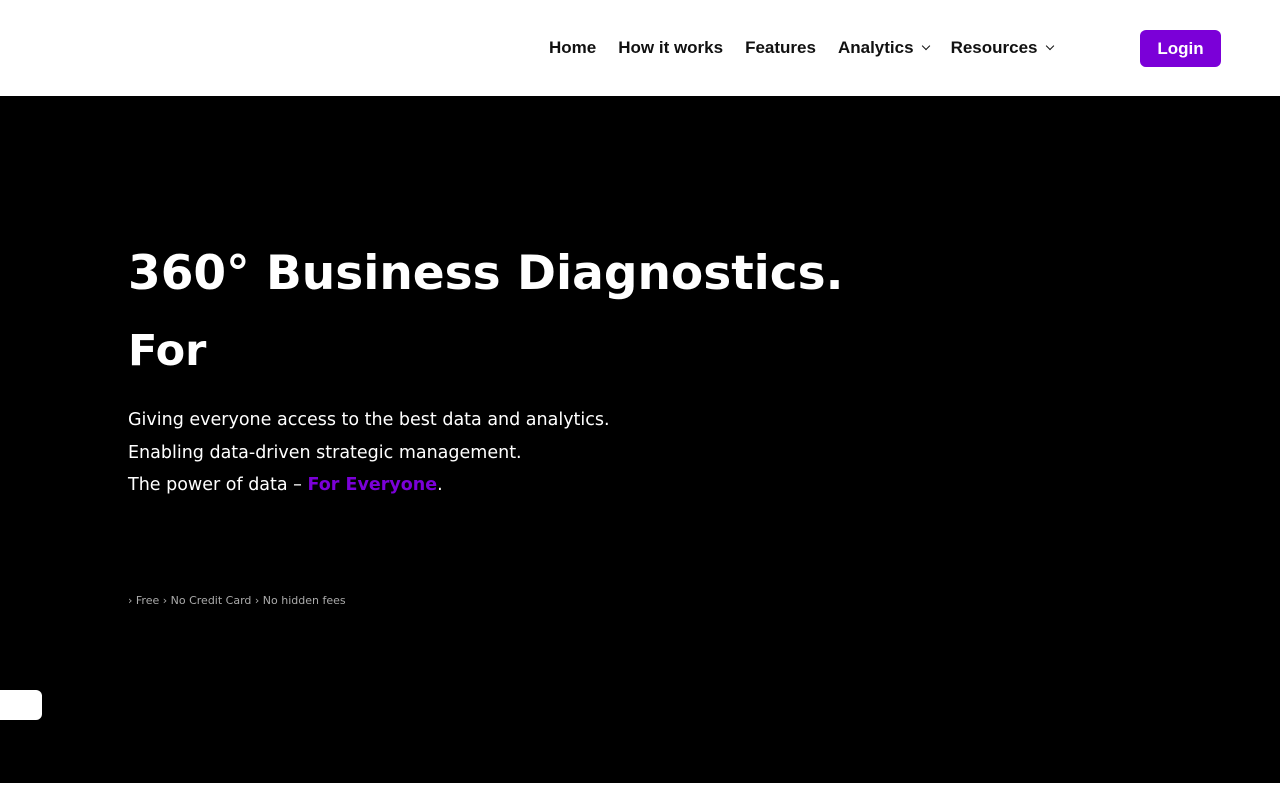  I want to click on nav-how-it-works-label: How it works, so click(671, 47).